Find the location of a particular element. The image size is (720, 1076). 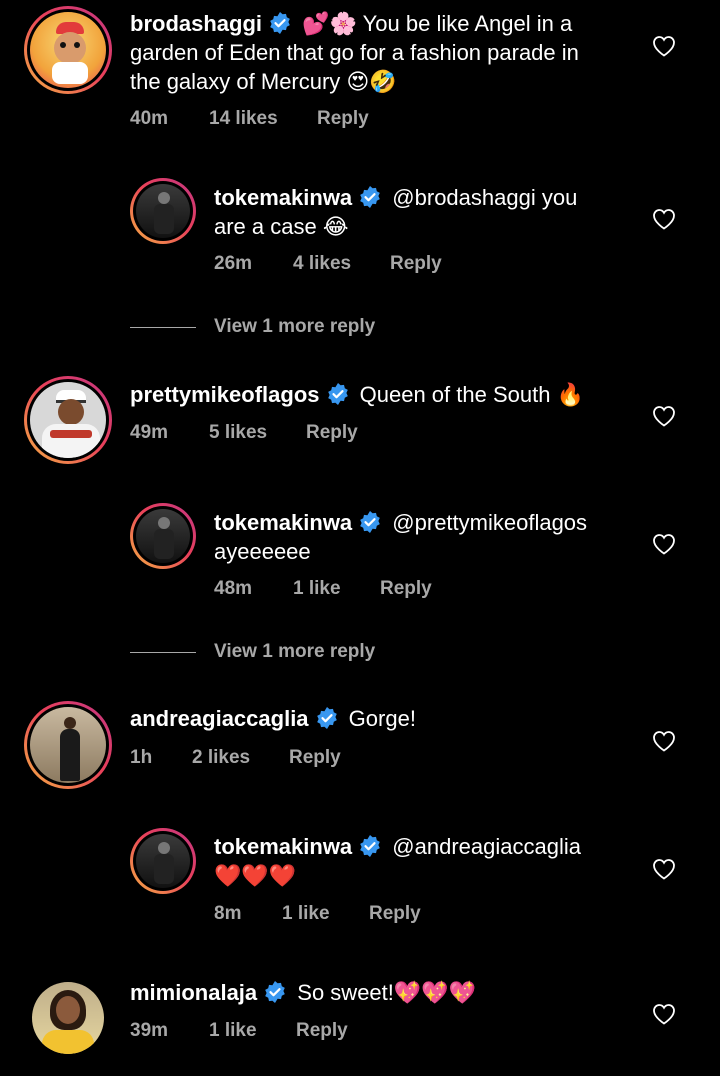

comment-text: ❤️❤️❤️ is located at coordinates (255, 875).